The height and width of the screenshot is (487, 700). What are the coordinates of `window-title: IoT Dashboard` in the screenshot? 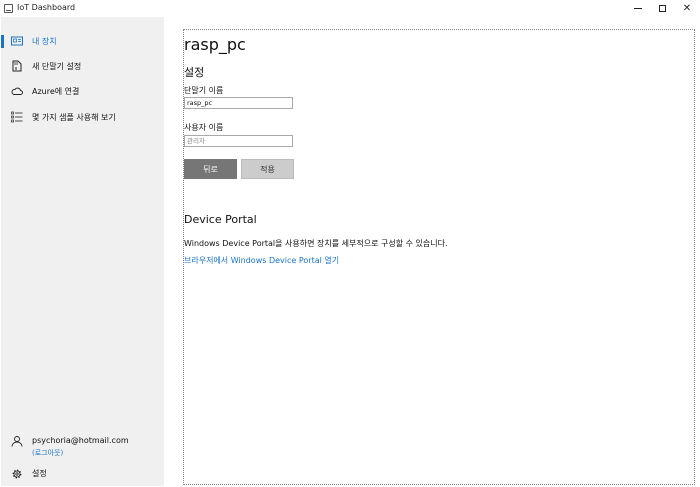 It's located at (46, 7).